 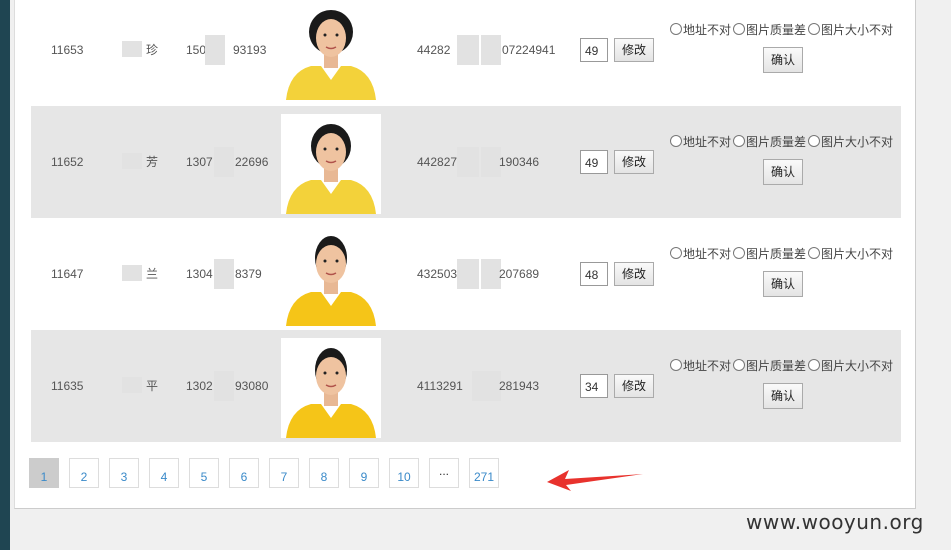 I want to click on page-3-button: 3, so click(x=124, y=473).